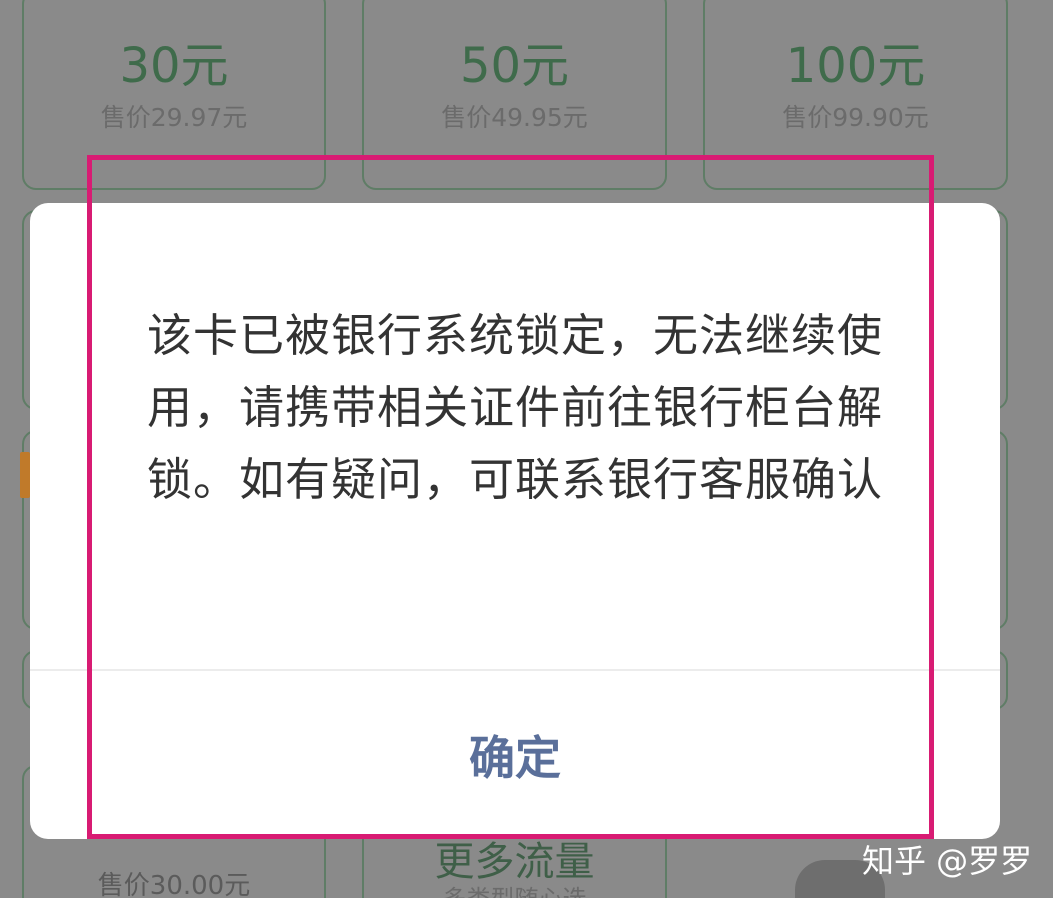 This screenshot has height=898, width=1053. What do you see at coordinates (514, 117) in the screenshot?
I see `card-price: 售价49.95元` at bounding box center [514, 117].